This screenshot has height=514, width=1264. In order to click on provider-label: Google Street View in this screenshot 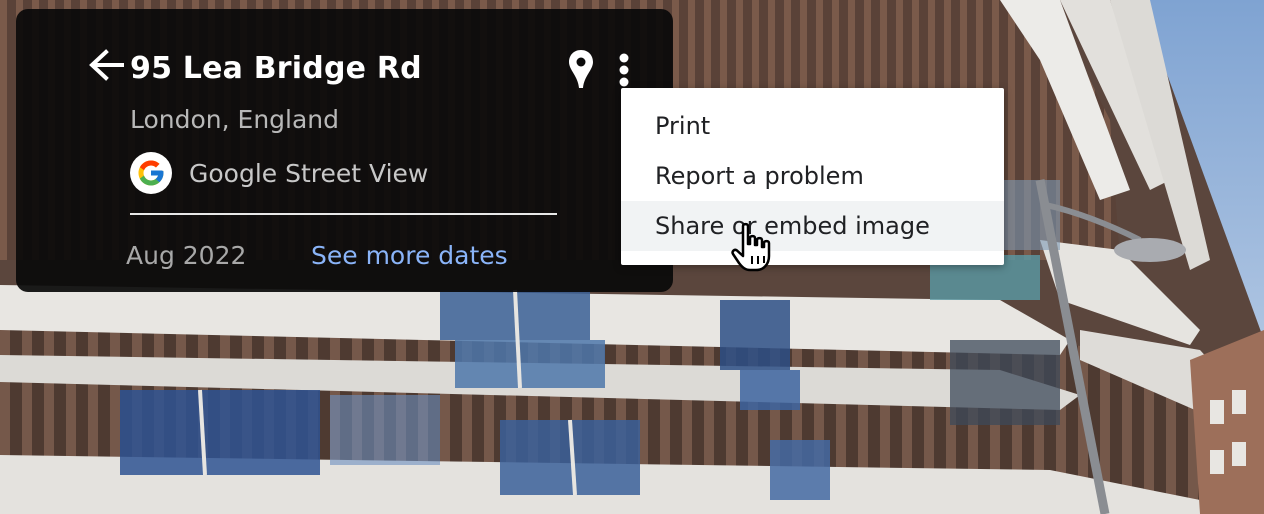, I will do `click(309, 173)`.